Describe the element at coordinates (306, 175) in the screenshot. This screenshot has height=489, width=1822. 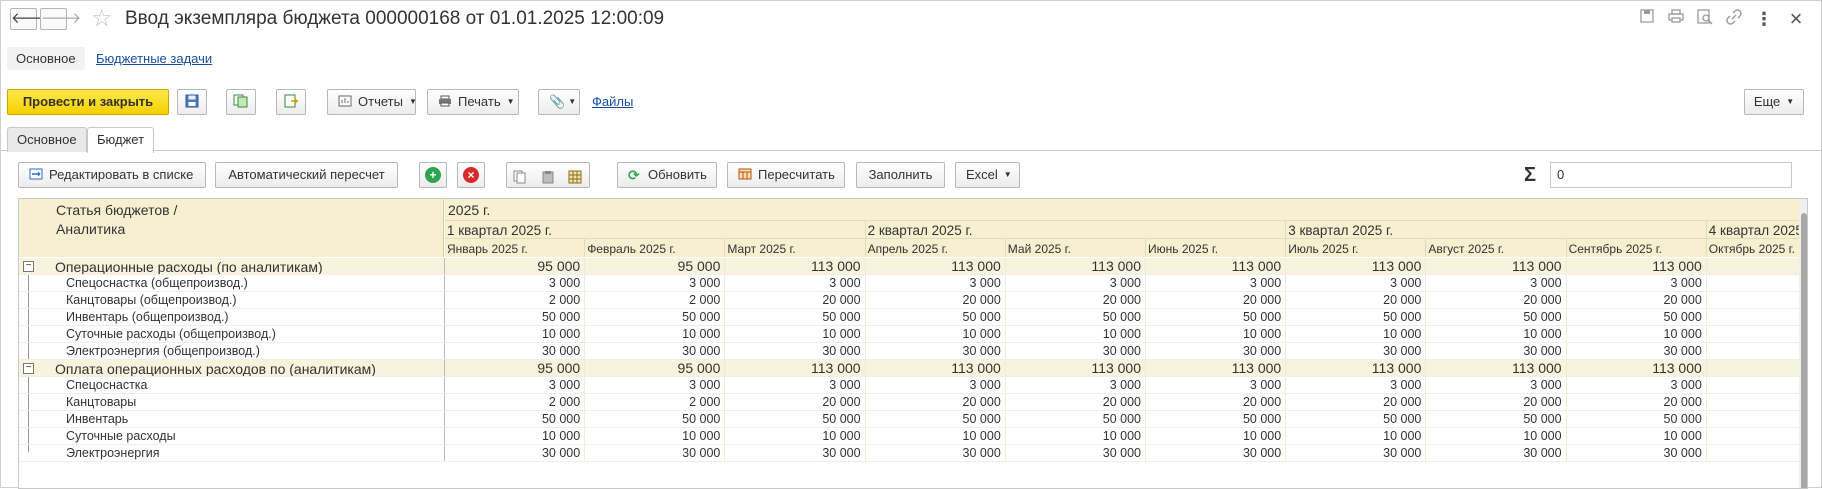
I see `auto-recalc-button: Автоматический пересчет` at that location.